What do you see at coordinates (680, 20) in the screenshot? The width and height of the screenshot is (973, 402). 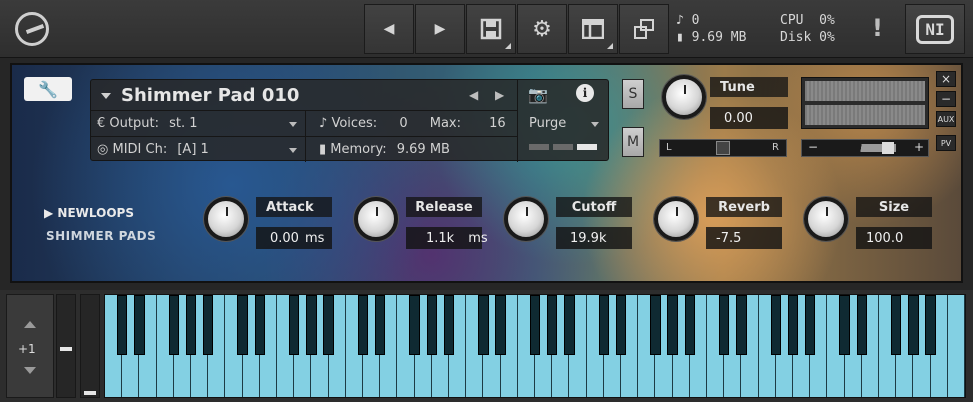 I see `voices-icon: ♪` at bounding box center [680, 20].